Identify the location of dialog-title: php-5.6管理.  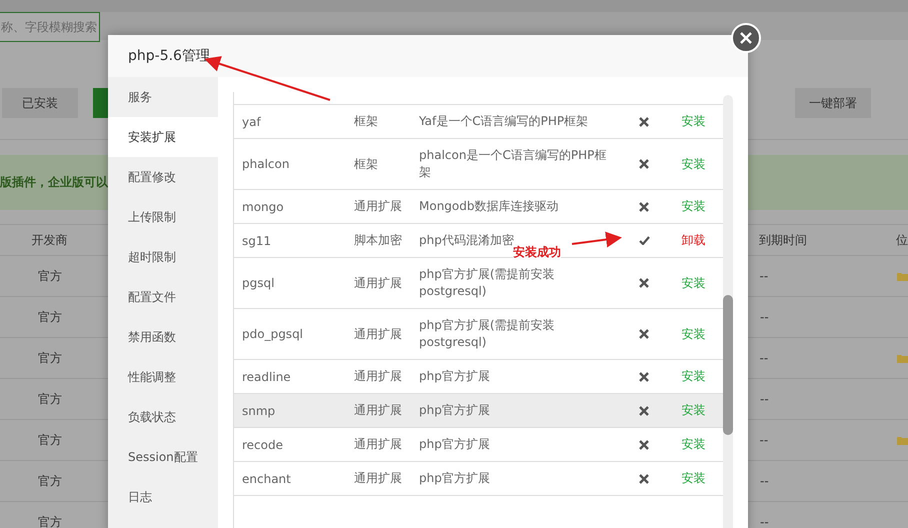
(169, 56).